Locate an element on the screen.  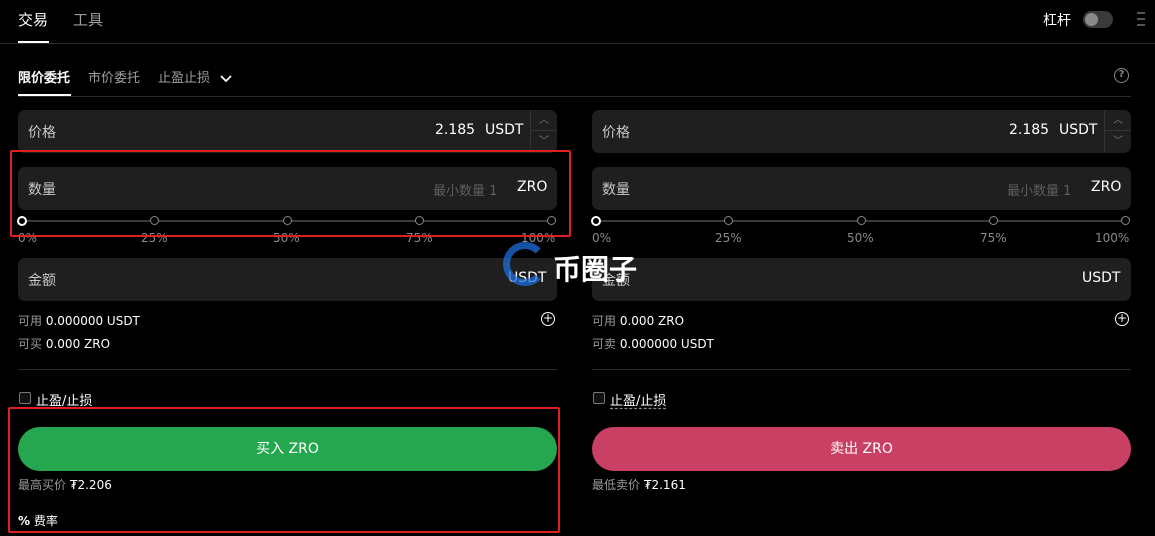
help-icon: ? is located at coordinates (1121, 75).